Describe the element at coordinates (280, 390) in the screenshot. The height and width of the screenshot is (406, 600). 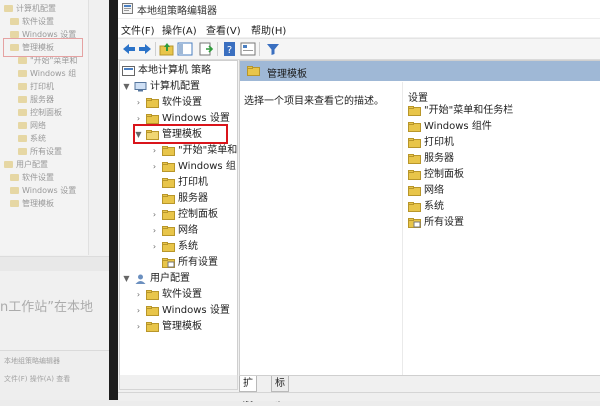
I see `tab-standard: 标准` at that location.